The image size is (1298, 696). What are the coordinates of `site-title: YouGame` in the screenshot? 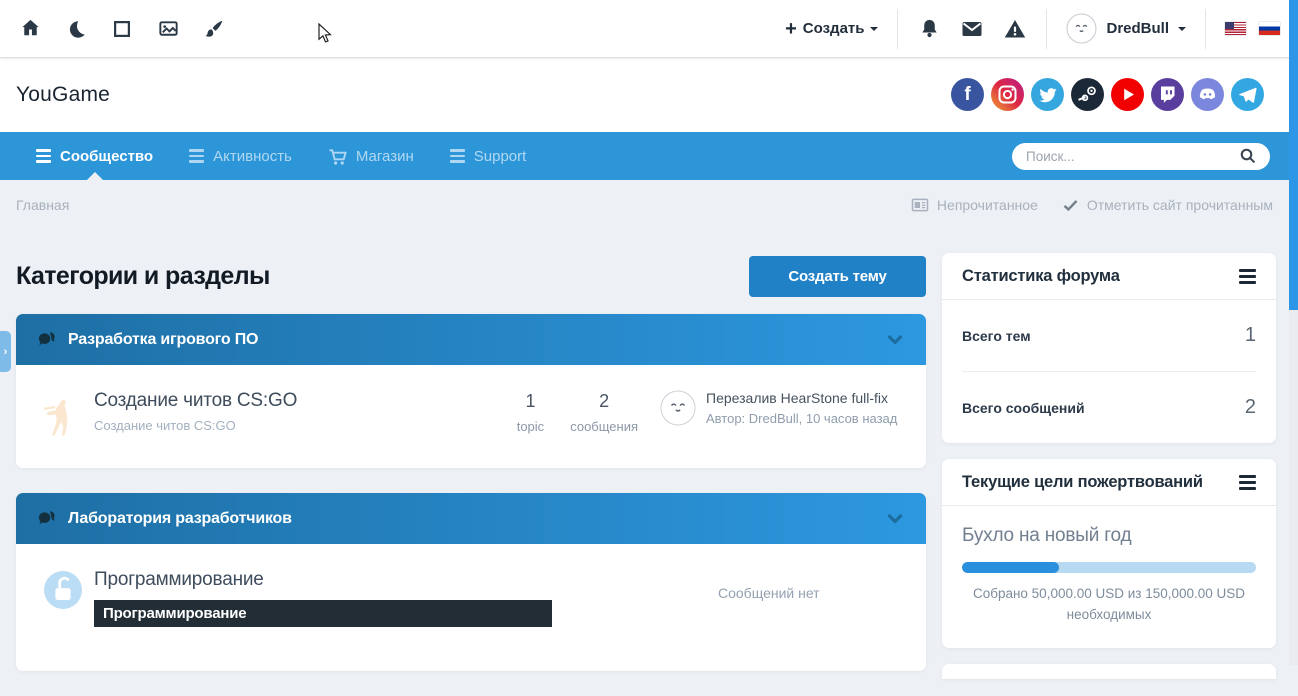 It's located at (63, 95).